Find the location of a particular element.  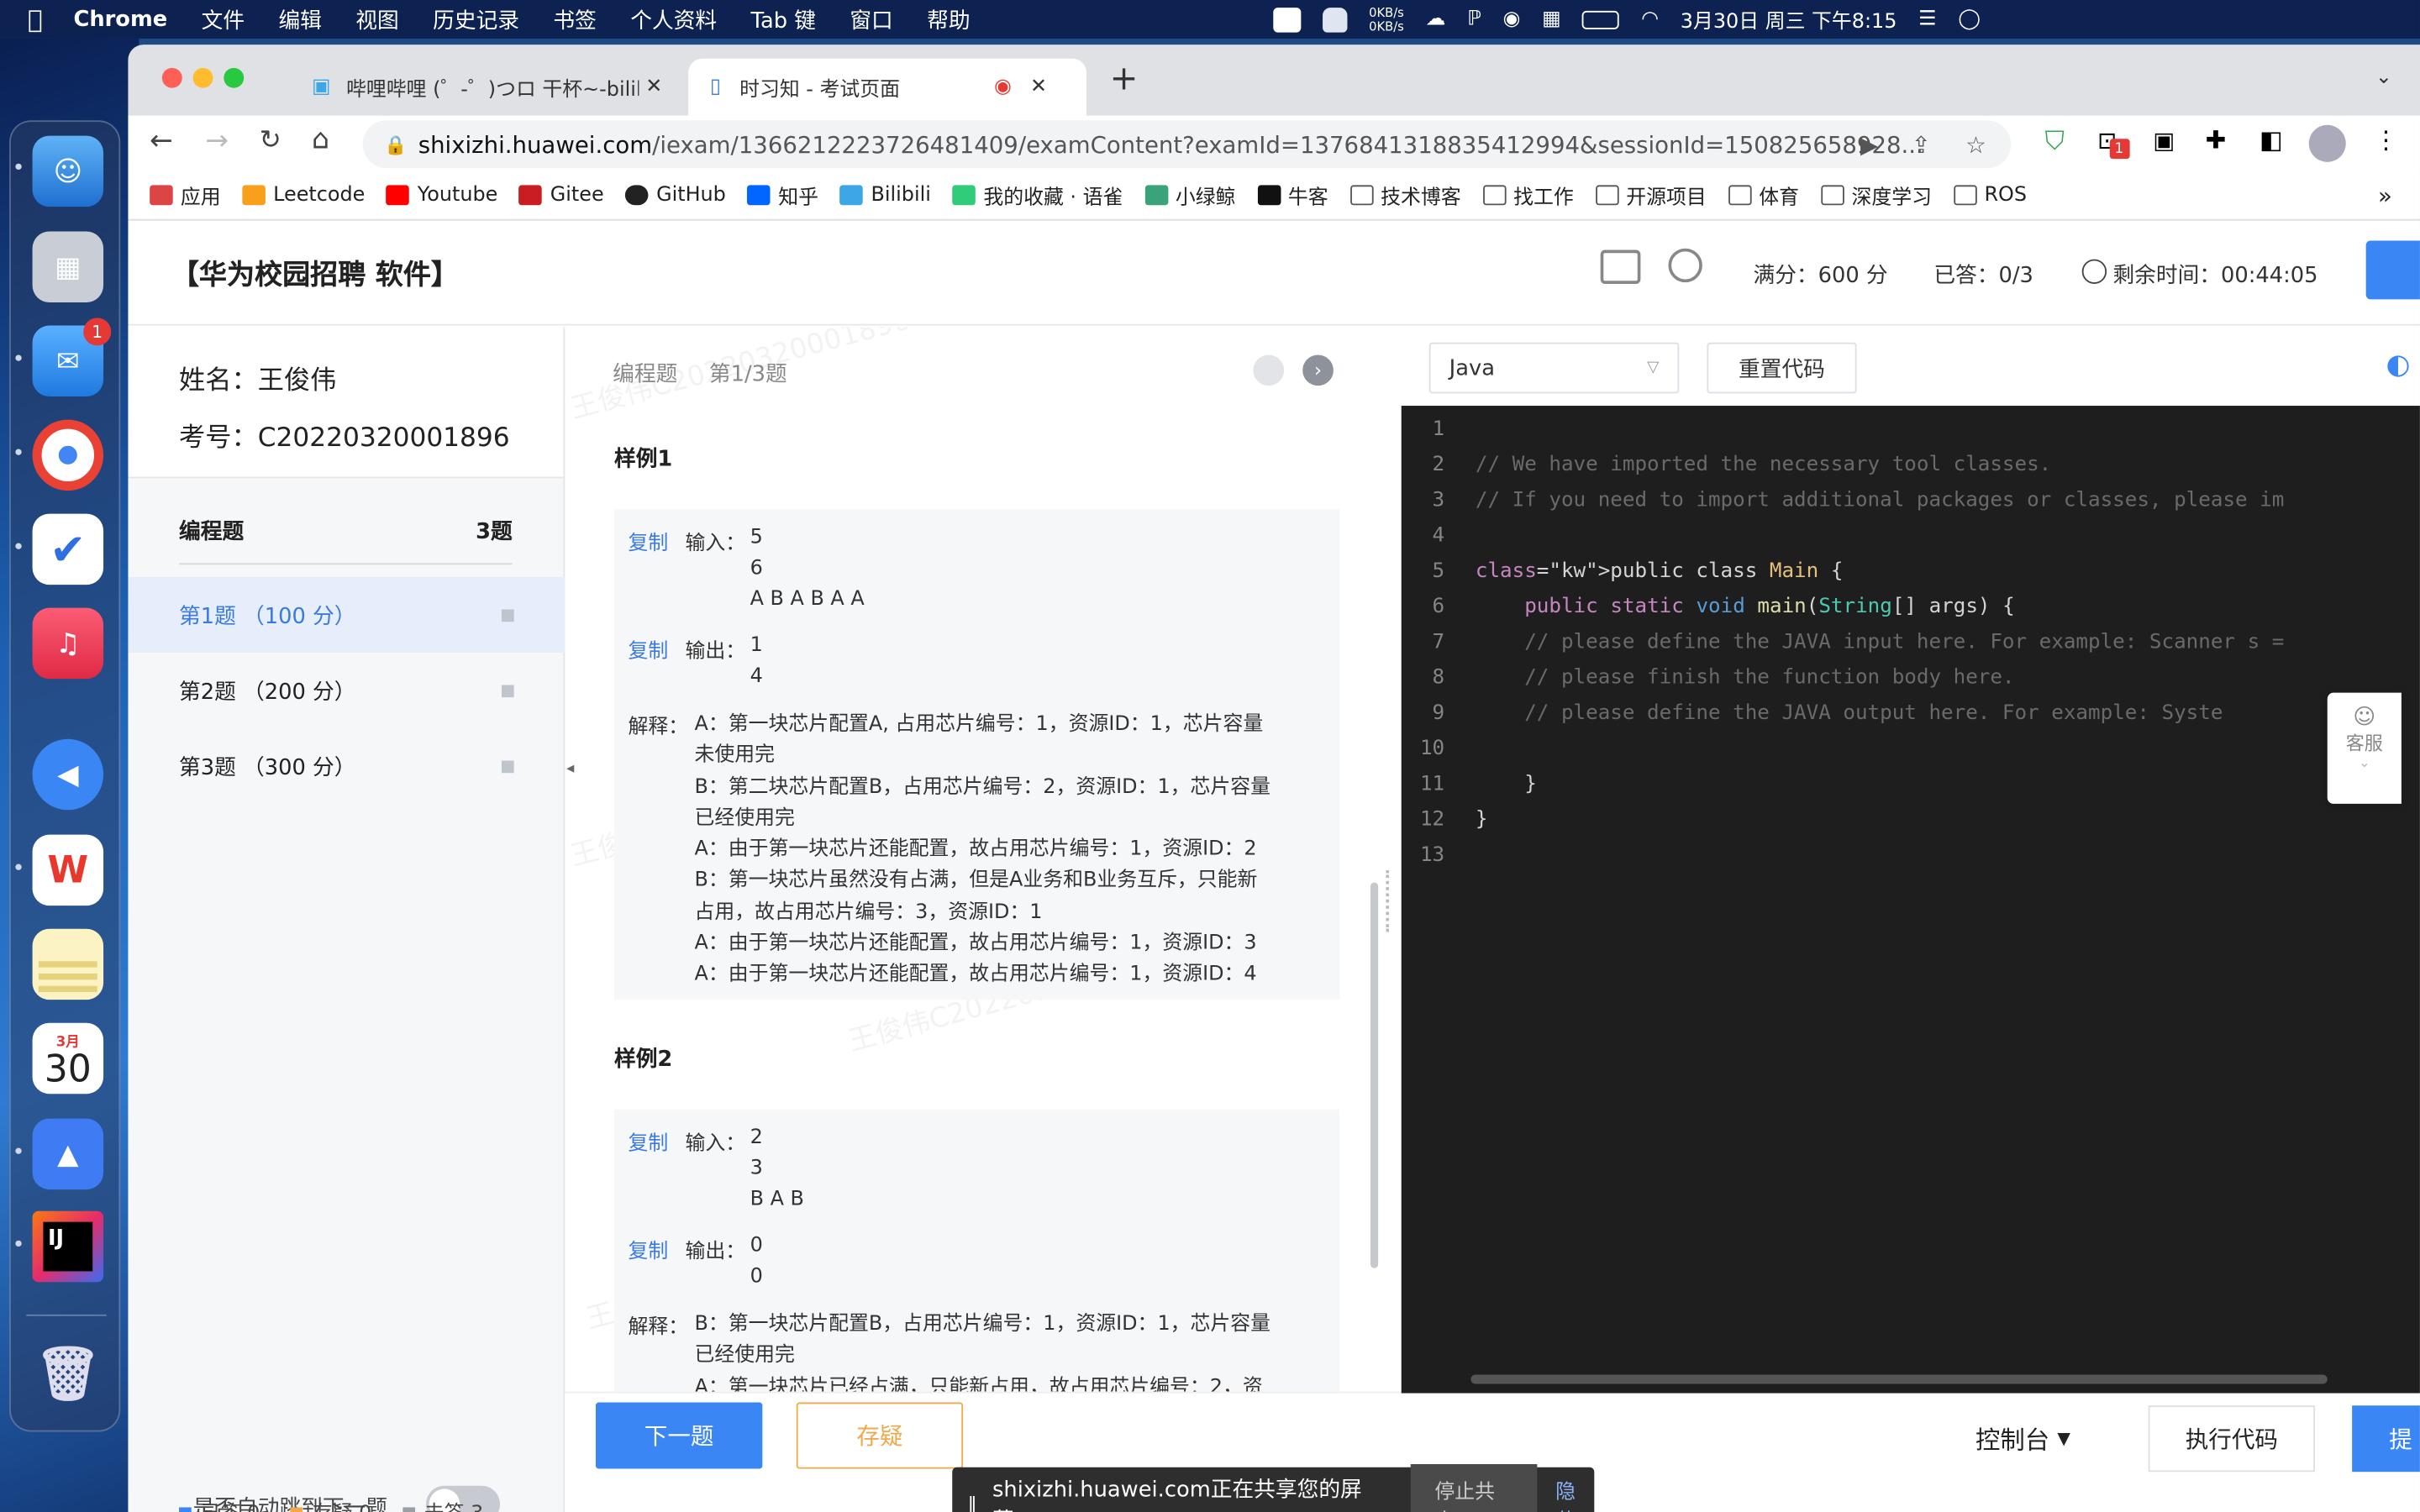

tab-bilibili: ▣ 哔哩哔哩 (゜-゜)つロ 干杯~-bilil ✕ is located at coordinates (483, 87).